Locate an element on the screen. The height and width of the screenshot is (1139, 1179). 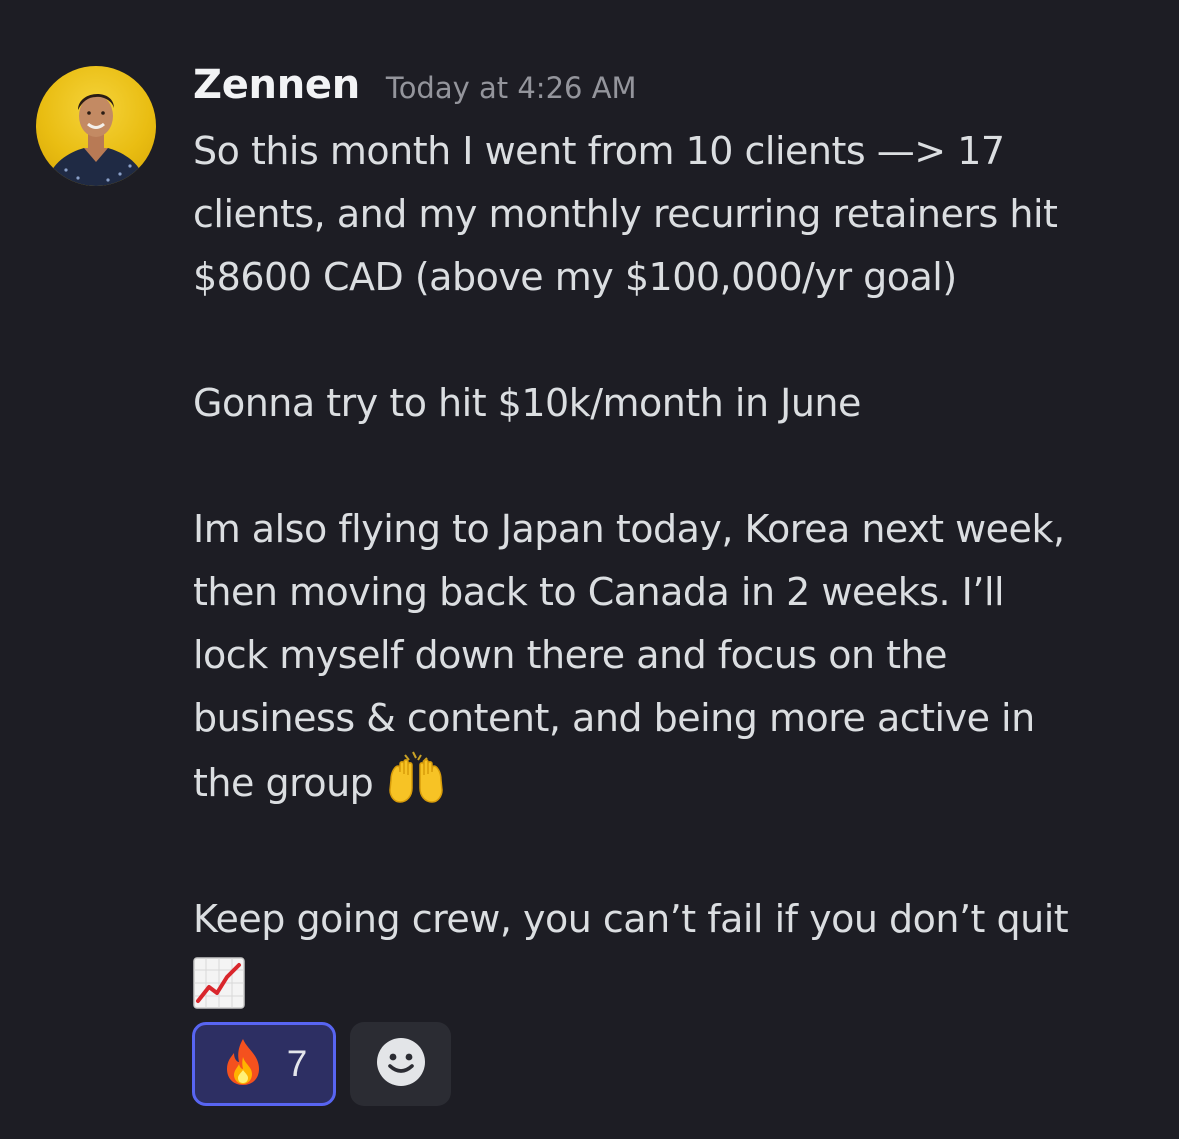
username: Zennen is located at coordinates (276, 85).